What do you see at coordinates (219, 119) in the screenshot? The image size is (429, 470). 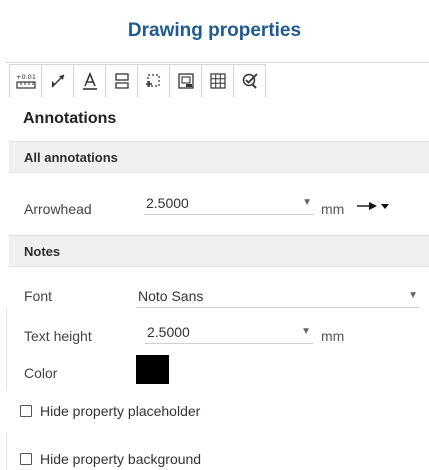 I see `panel-heading: Annotations` at bounding box center [219, 119].